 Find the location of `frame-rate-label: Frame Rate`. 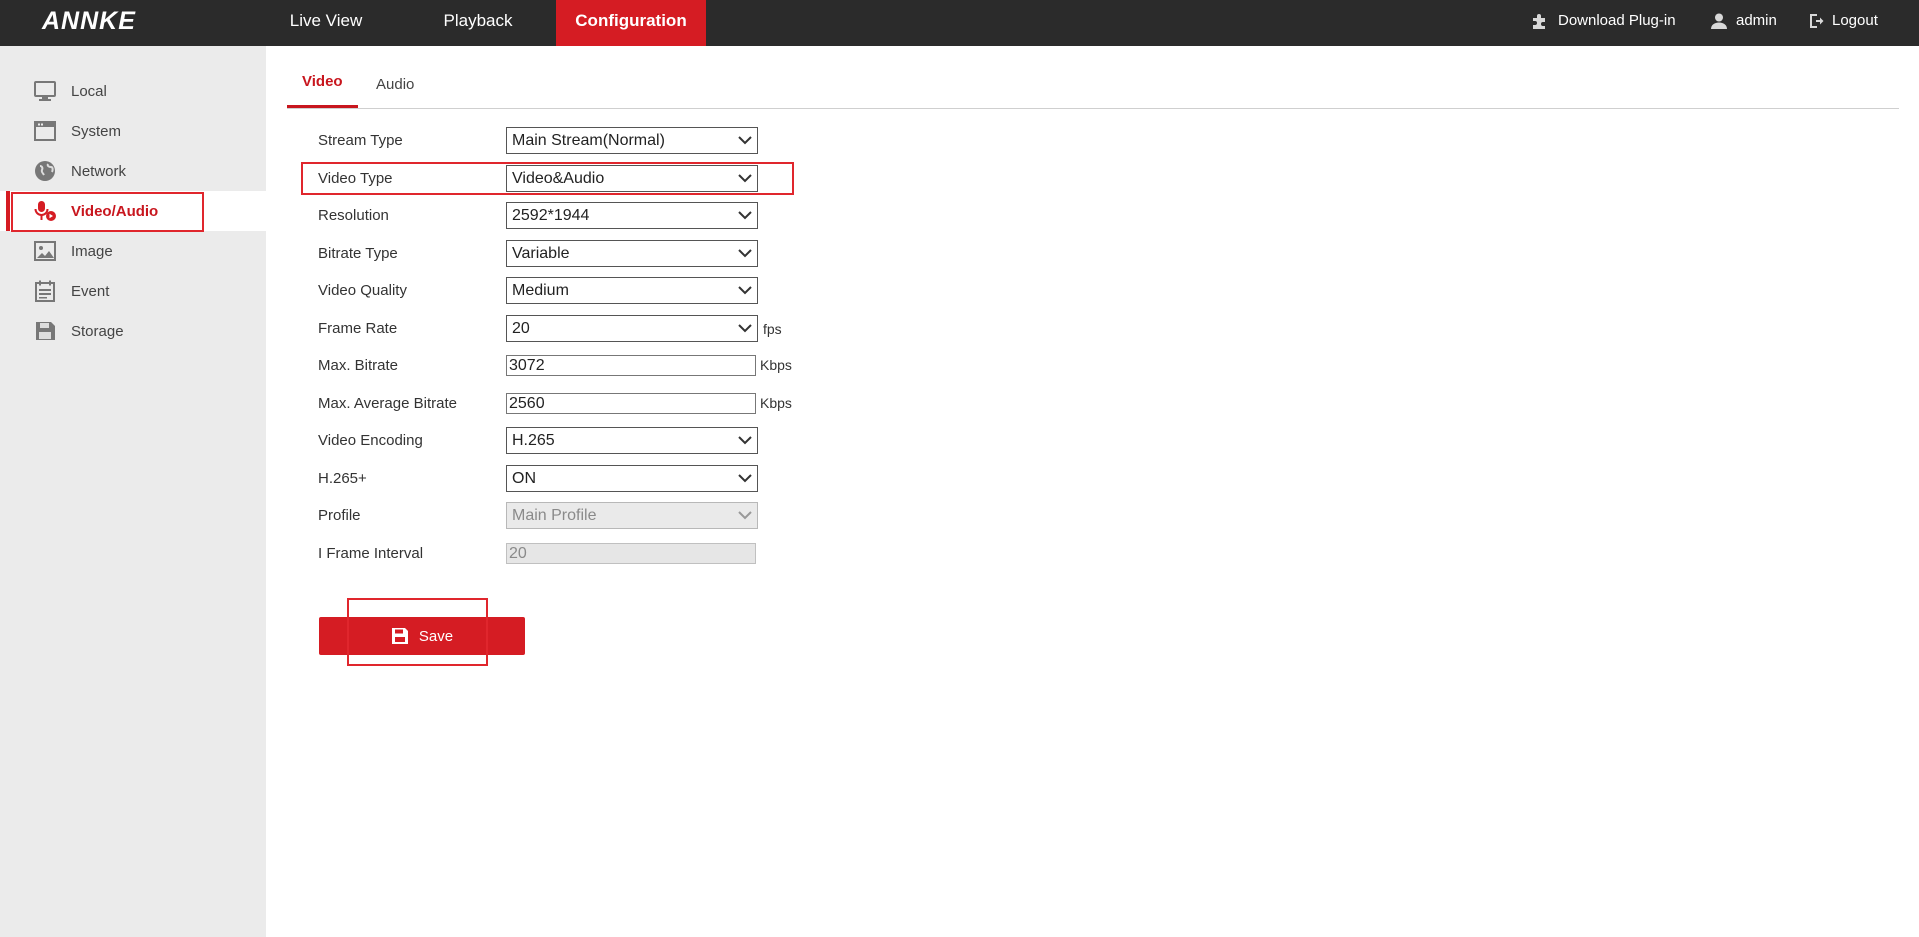

frame-rate-label: Frame Rate is located at coordinates (358, 328).